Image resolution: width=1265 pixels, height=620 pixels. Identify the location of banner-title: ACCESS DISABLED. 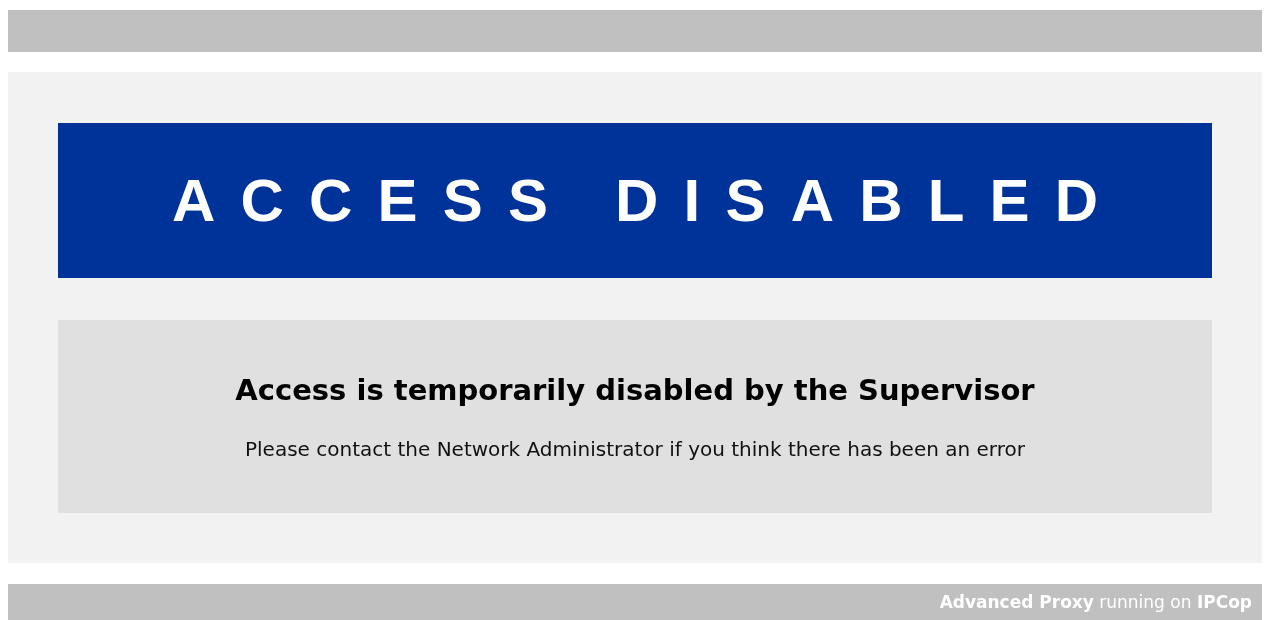
(647, 200).